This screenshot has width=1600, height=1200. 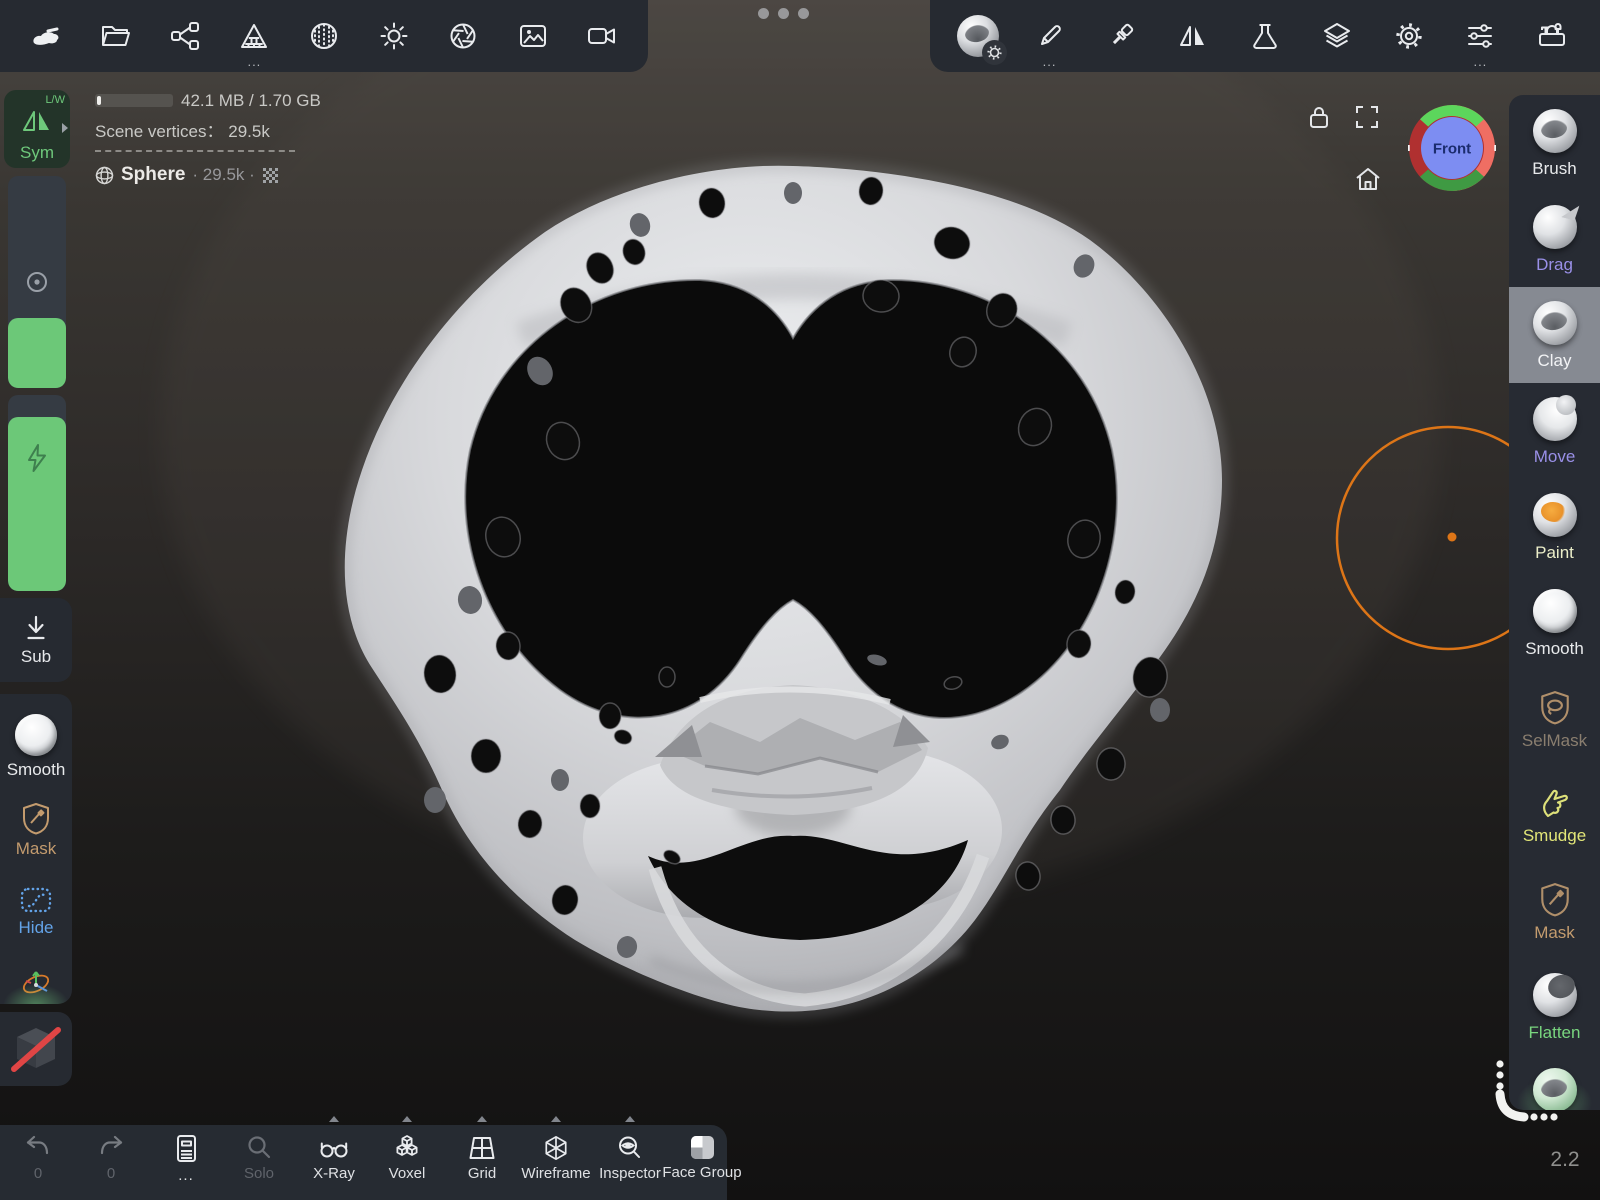 What do you see at coordinates (783, 13) in the screenshot?
I see `window-drag-handle` at bounding box center [783, 13].